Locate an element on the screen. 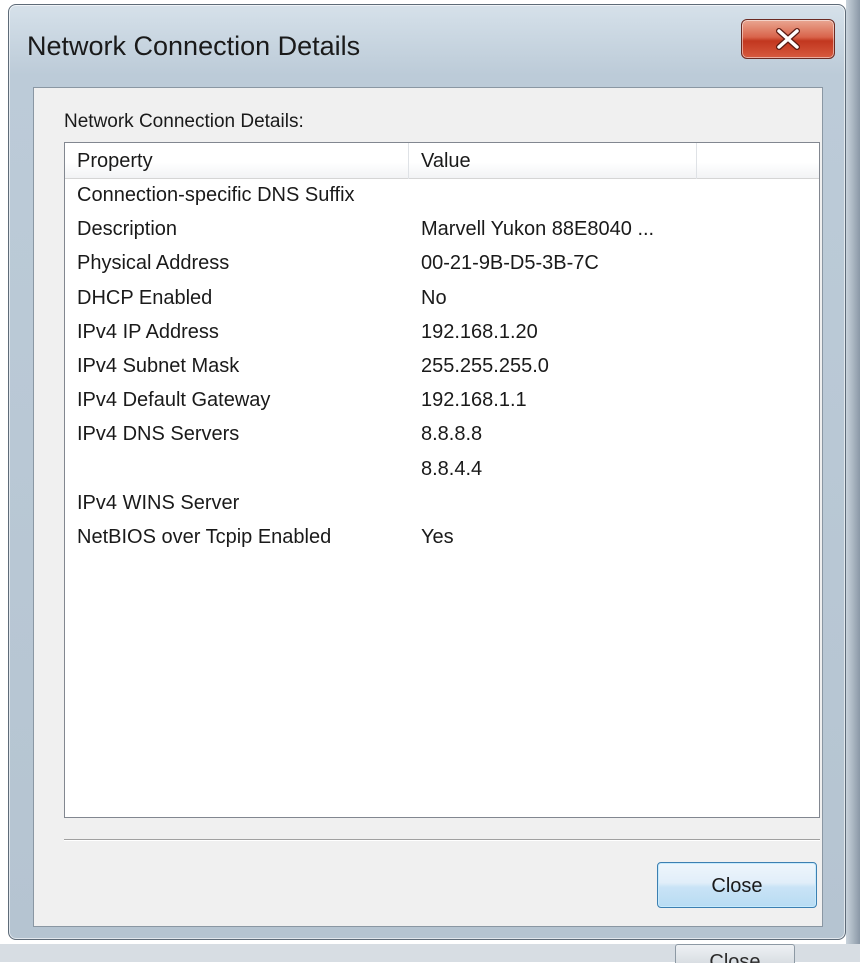  value-cell: 255.255.255.0 is located at coordinates (485, 365).